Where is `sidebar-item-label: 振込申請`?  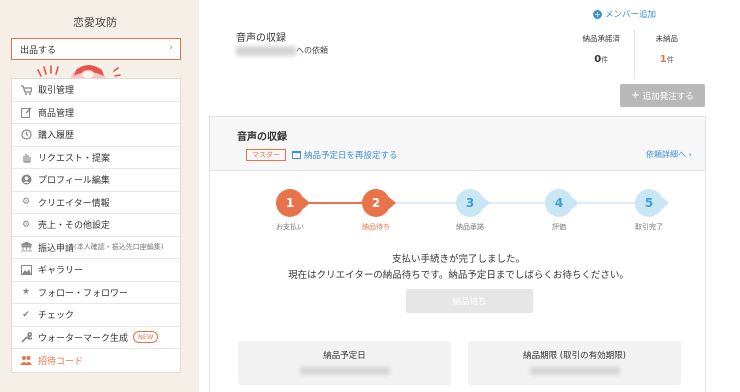 sidebar-item-label: 振込申請 is located at coordinates (56, 248).